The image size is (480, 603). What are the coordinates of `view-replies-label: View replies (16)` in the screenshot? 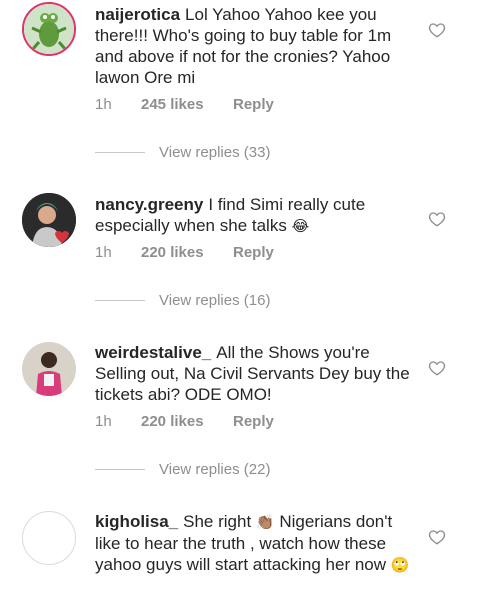 It's located at (214, 300).